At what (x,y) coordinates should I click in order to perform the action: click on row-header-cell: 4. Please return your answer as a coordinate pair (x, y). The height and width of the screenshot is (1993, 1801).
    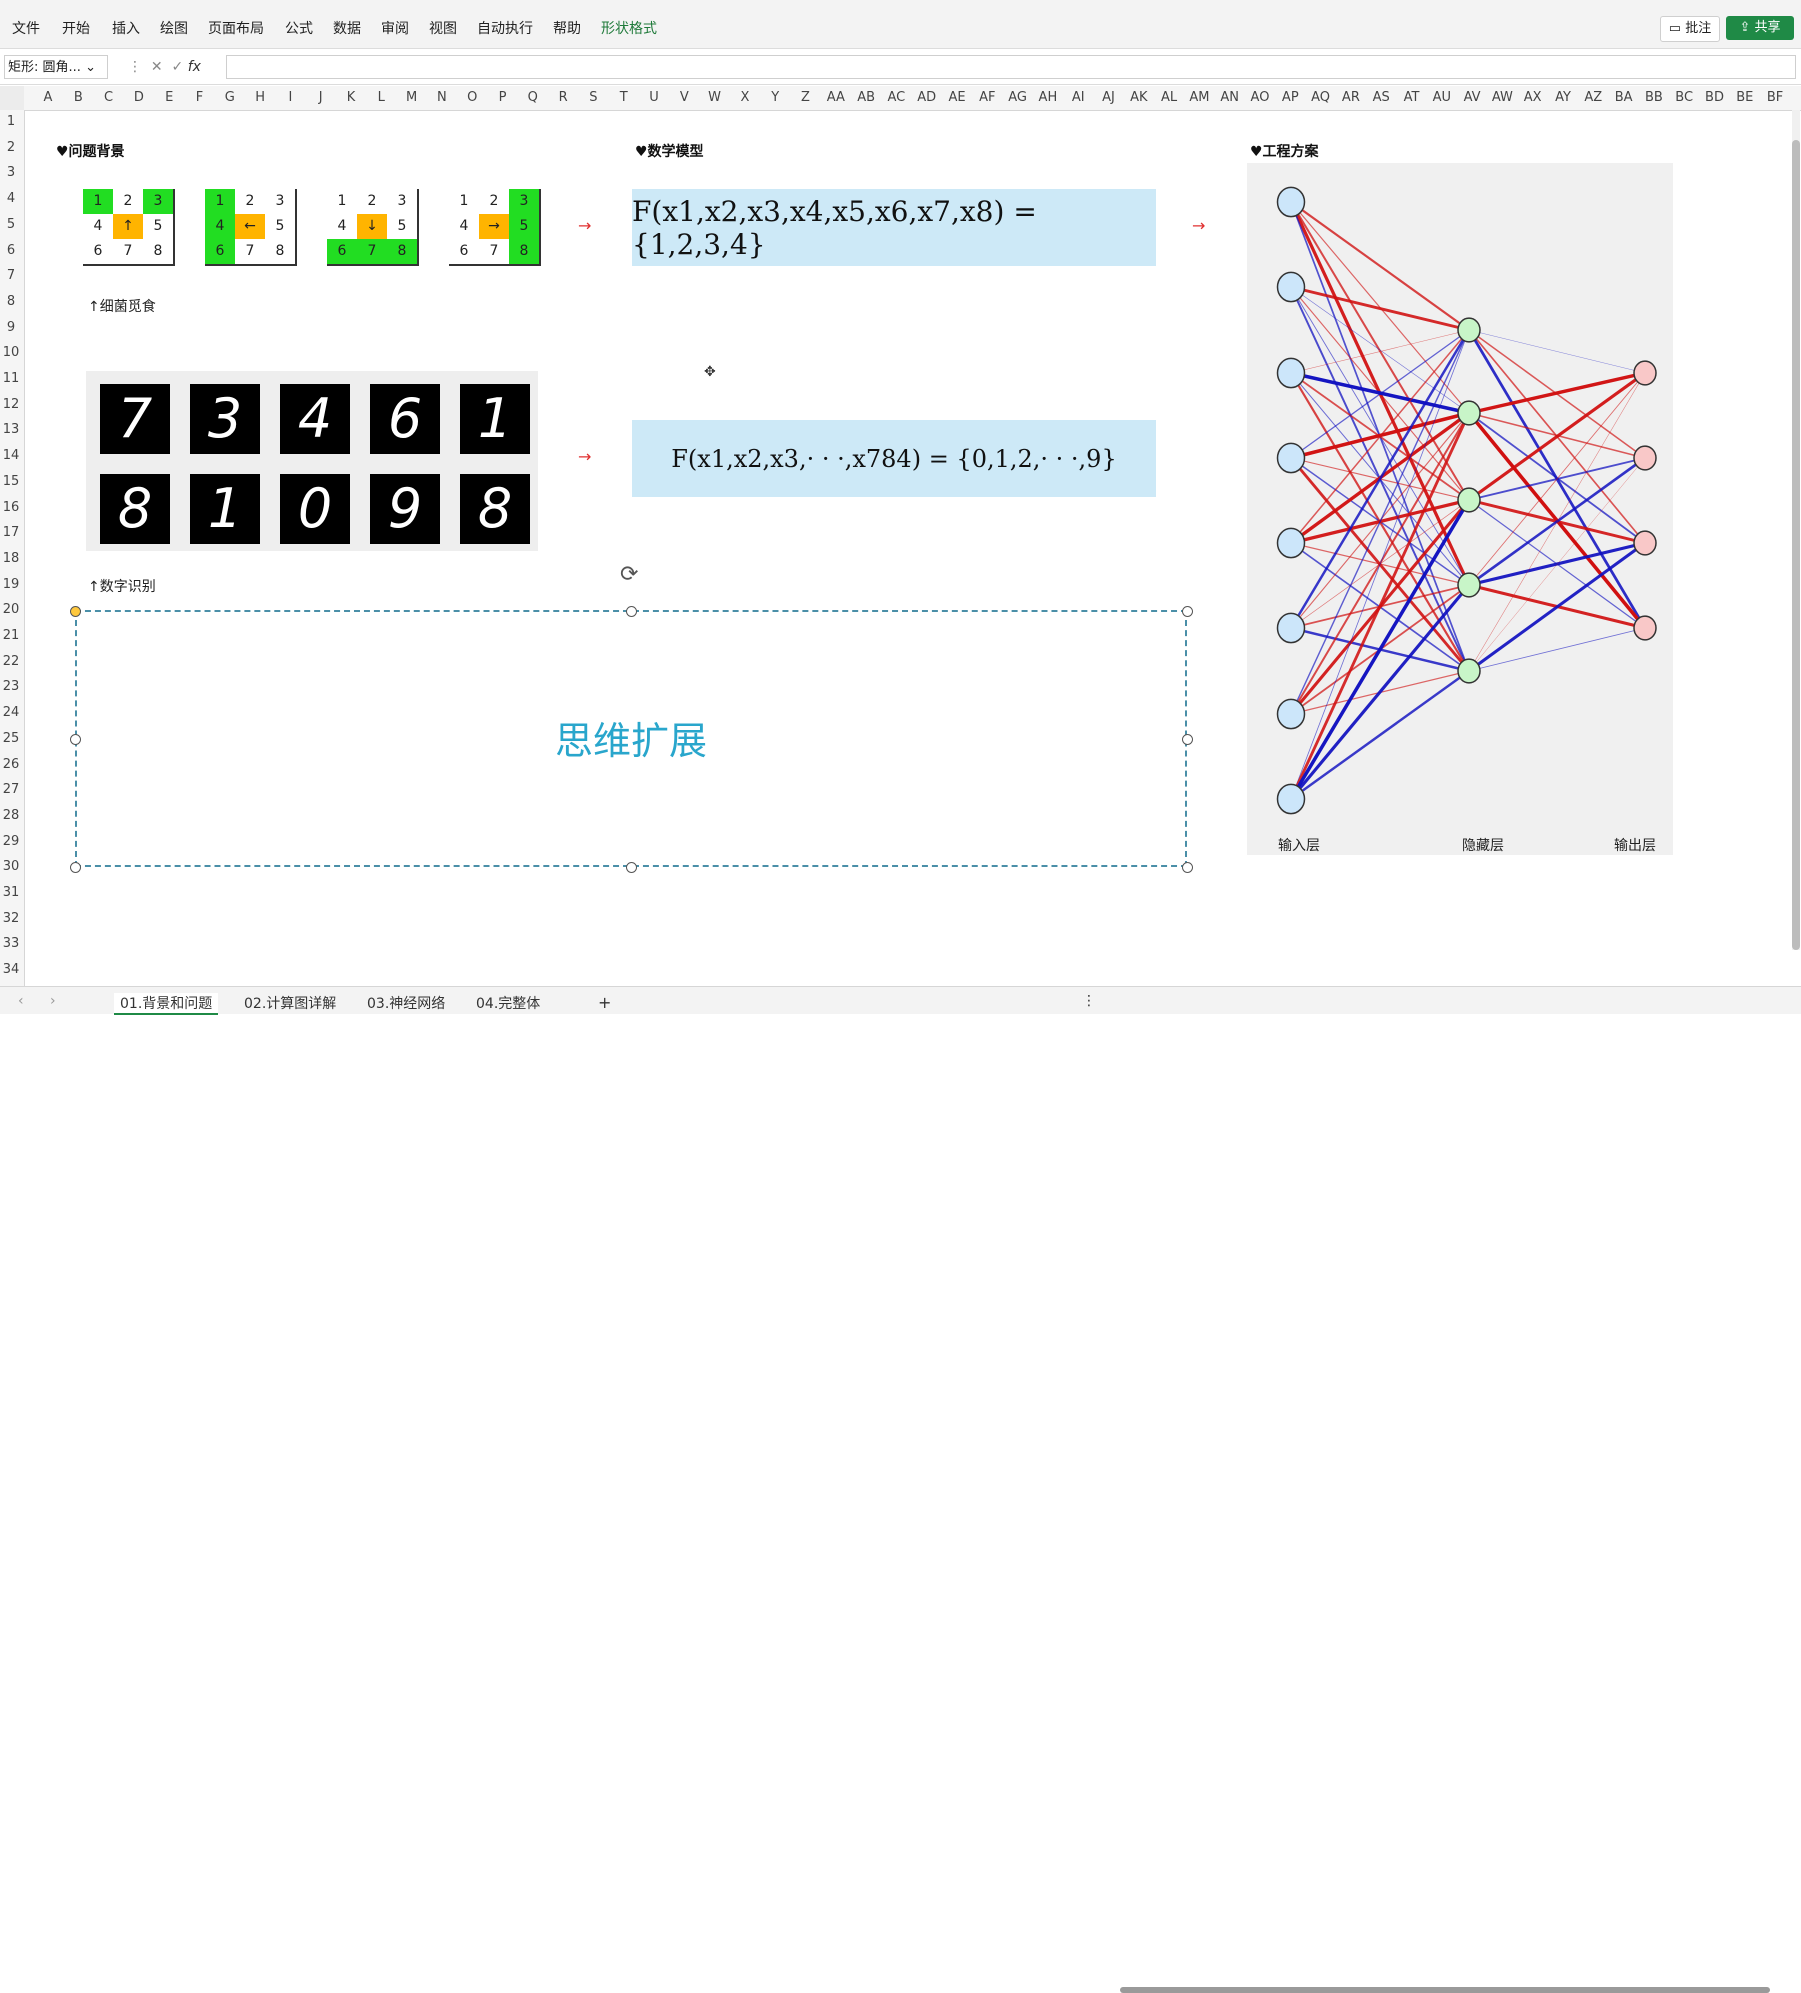
    Looking at the image, I should click on (11, 198).